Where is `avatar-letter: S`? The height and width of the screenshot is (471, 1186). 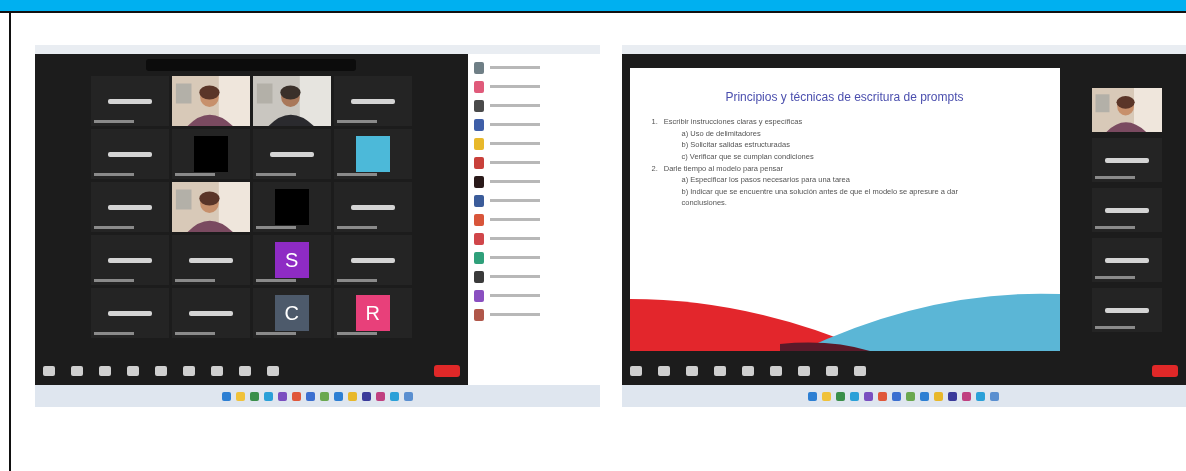 avatar-letter: S is located at coordinates (292, 260).